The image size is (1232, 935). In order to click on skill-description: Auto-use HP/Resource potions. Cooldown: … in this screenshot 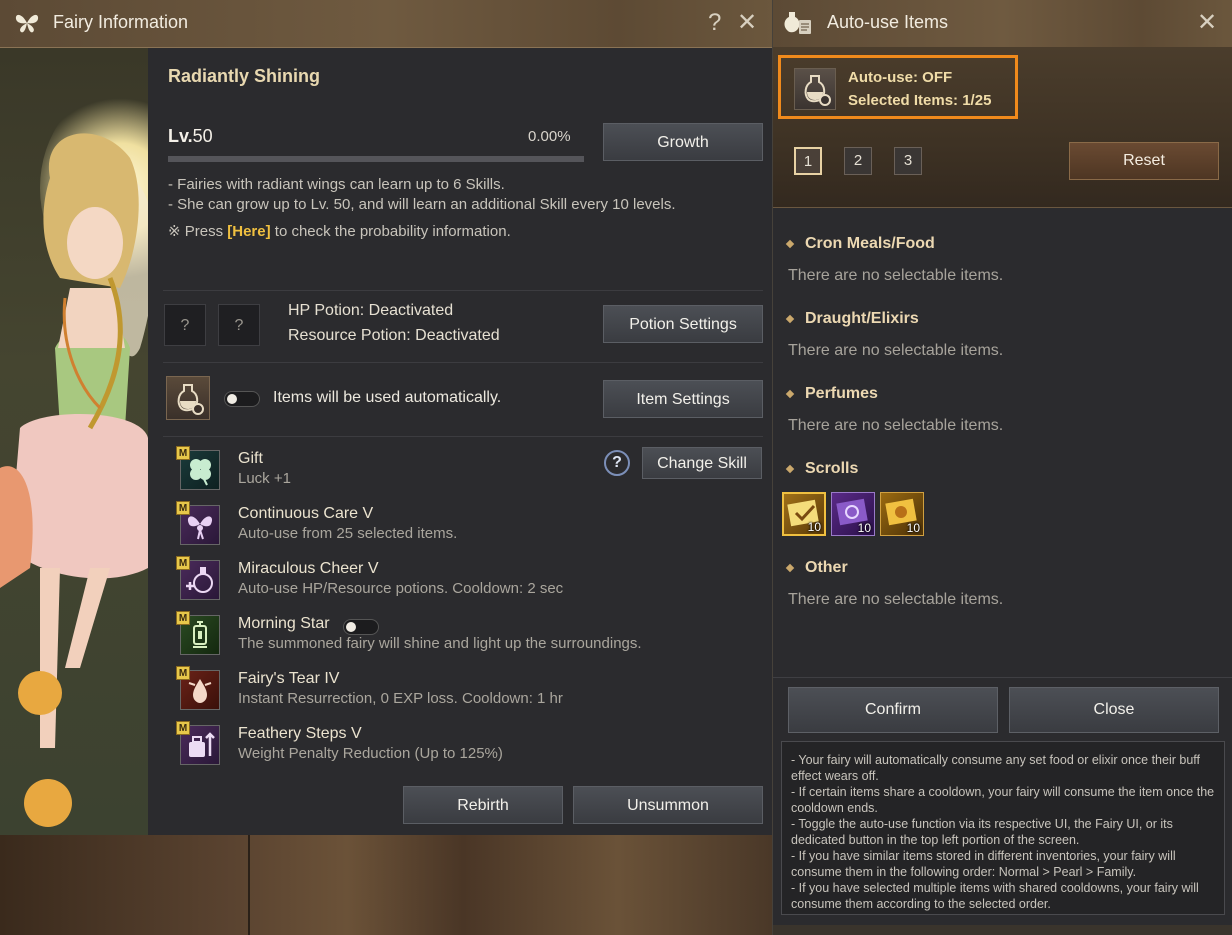, I will do `click(401, 588)`.